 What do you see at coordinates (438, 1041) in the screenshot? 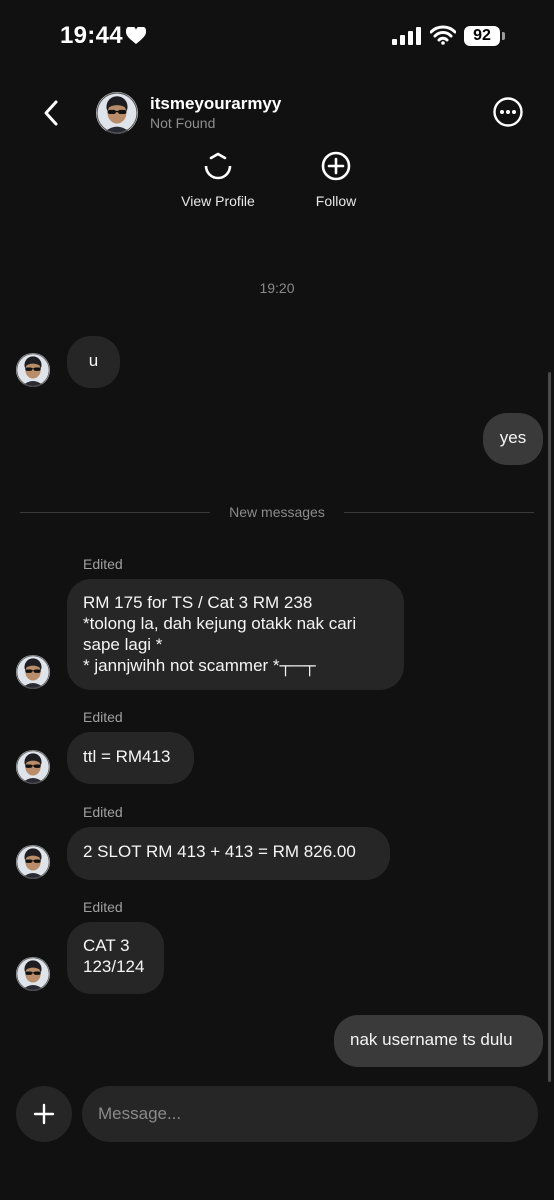
I see `message-outgoing: nak username ts dulu` at bounding box center [438, 1041].